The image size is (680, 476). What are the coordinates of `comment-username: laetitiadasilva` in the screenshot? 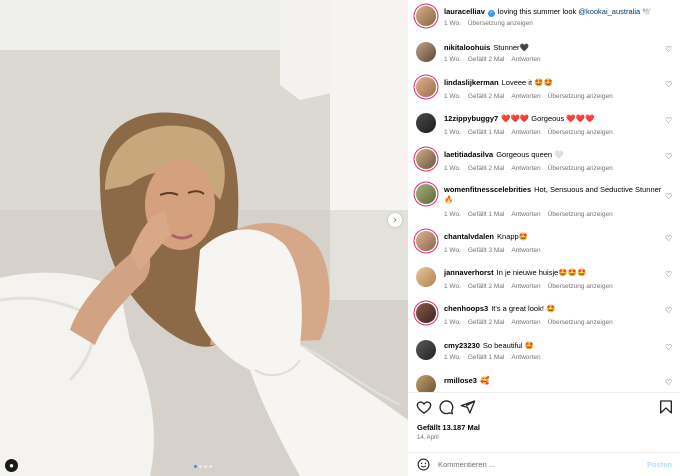 It's located at (468, 154).